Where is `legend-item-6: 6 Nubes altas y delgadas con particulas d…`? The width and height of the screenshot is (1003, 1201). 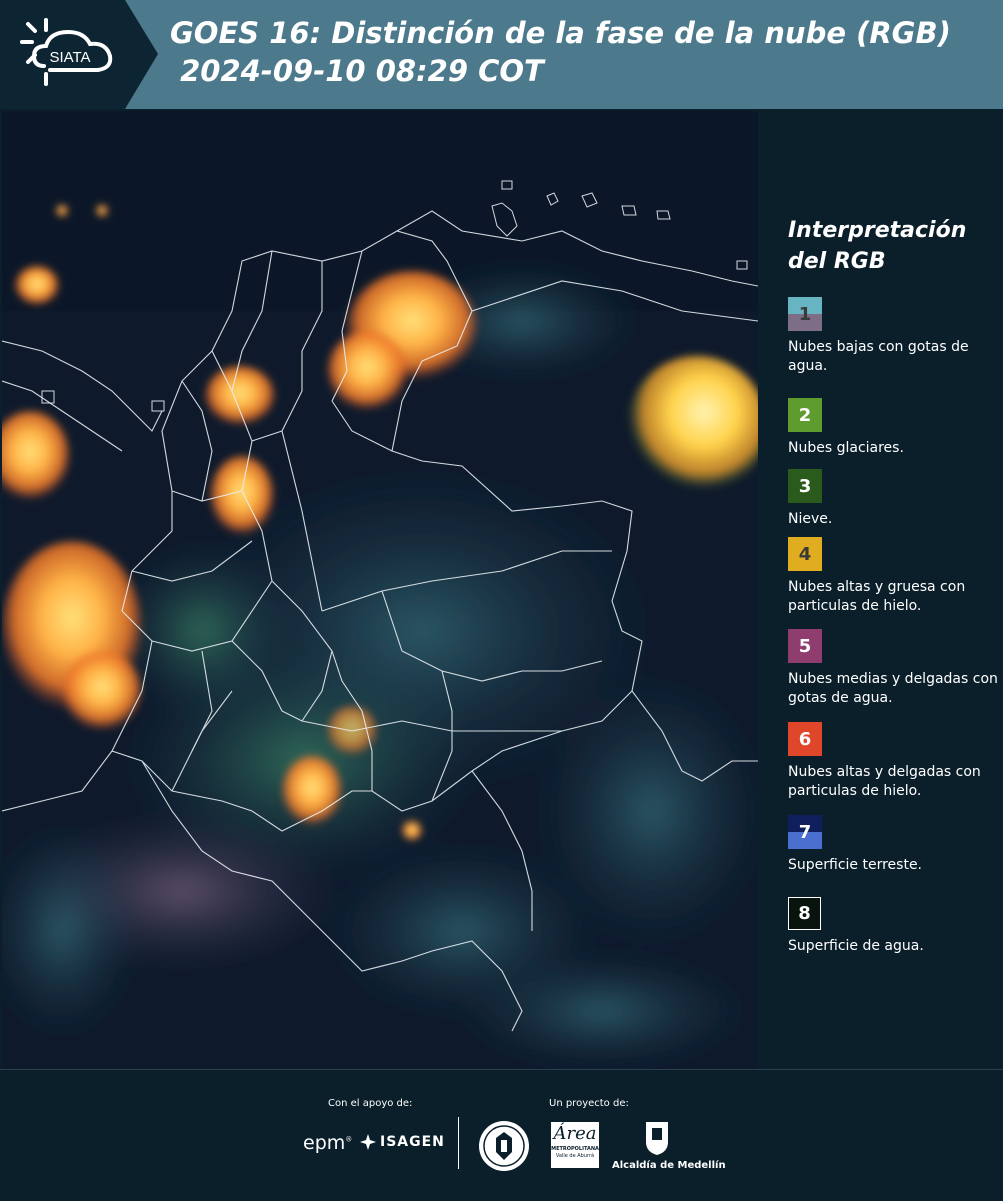 legend-item-6: 6 Nubes altas y delgadas con particulas d… is located at coordinates (893, 761).